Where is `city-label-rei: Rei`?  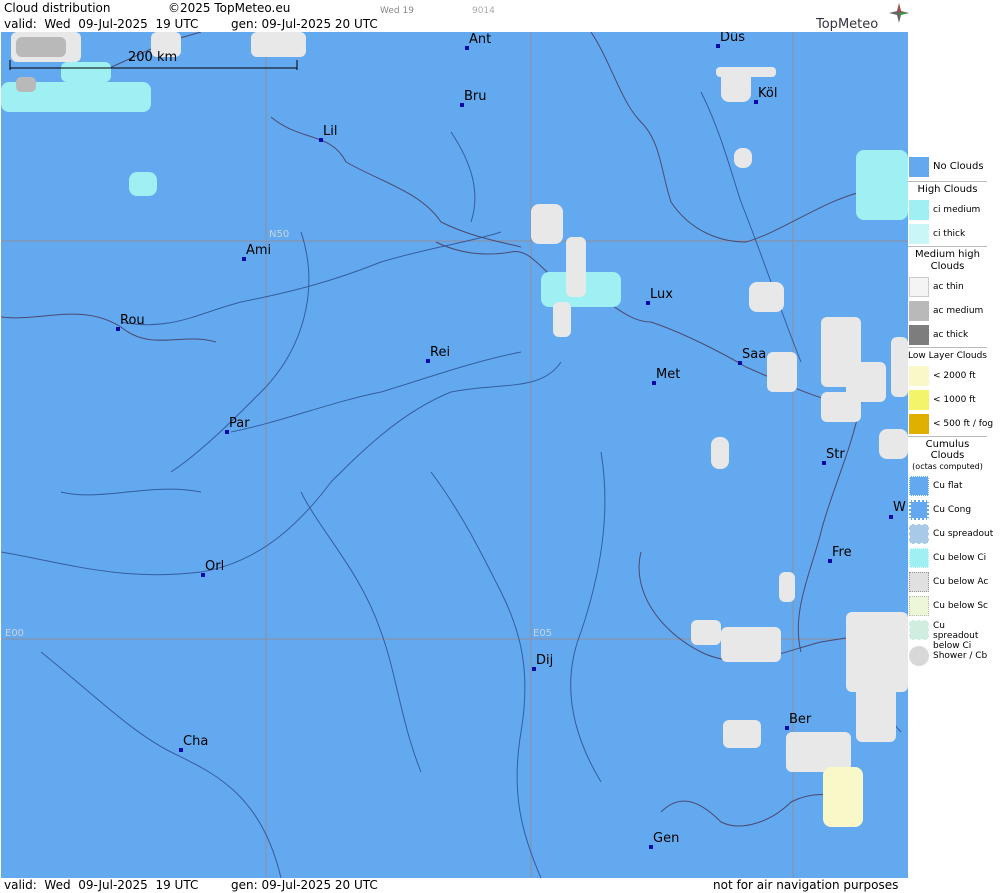 city-label-rei: Rei is located at coordinates (440, 352).